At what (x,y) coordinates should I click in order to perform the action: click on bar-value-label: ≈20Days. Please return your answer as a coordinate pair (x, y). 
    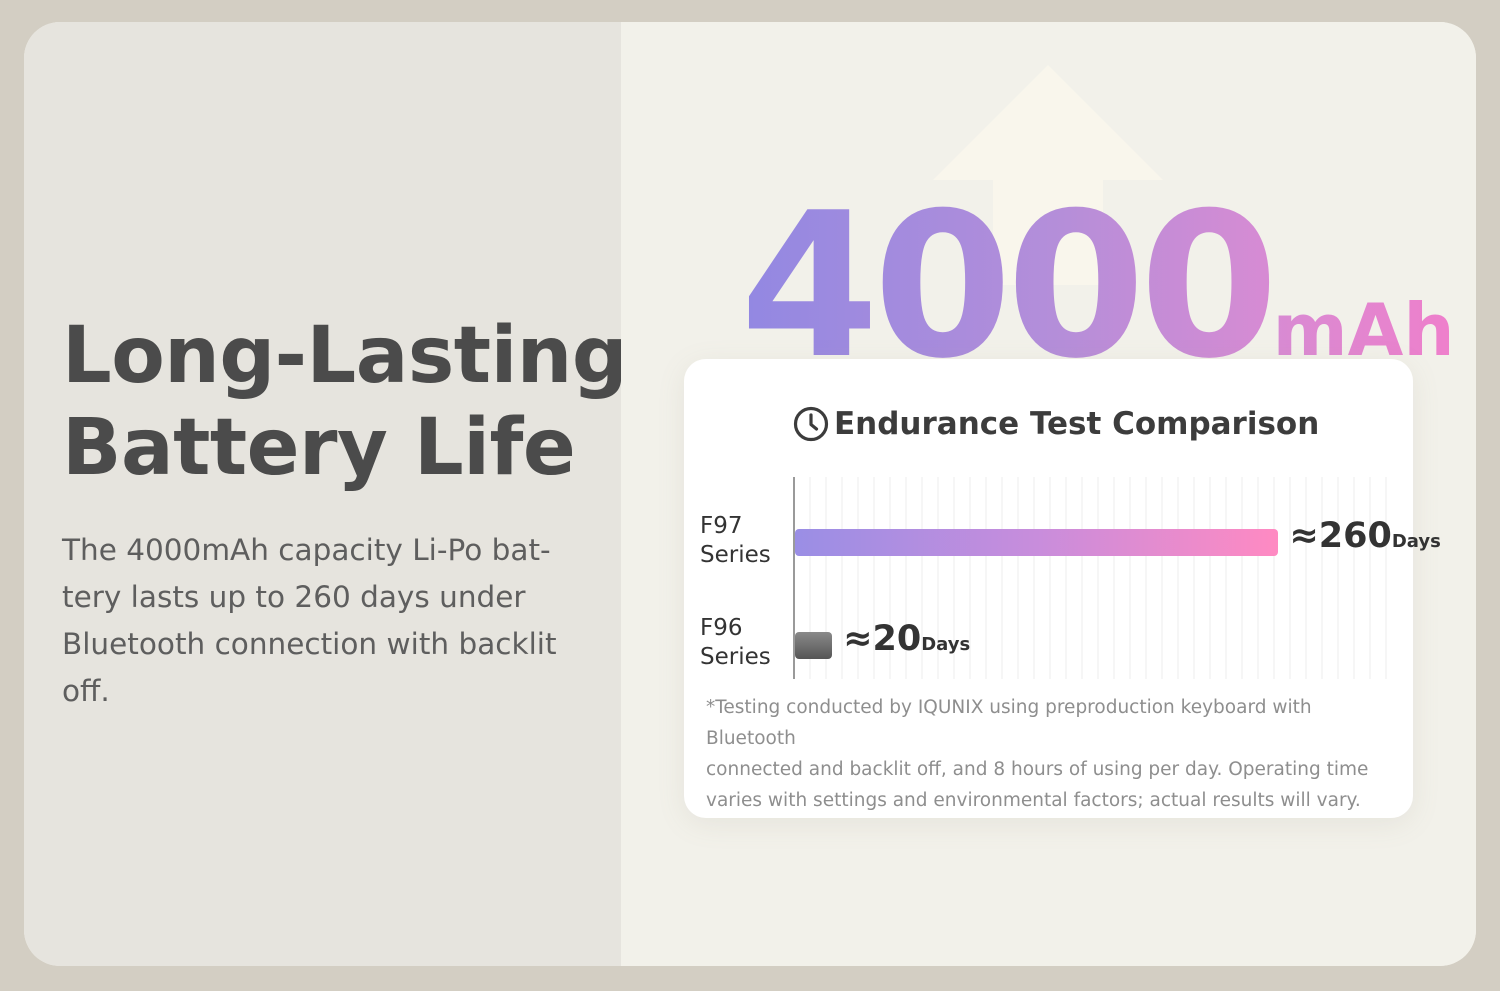
    Looking at the image, I should click on (906, 639).